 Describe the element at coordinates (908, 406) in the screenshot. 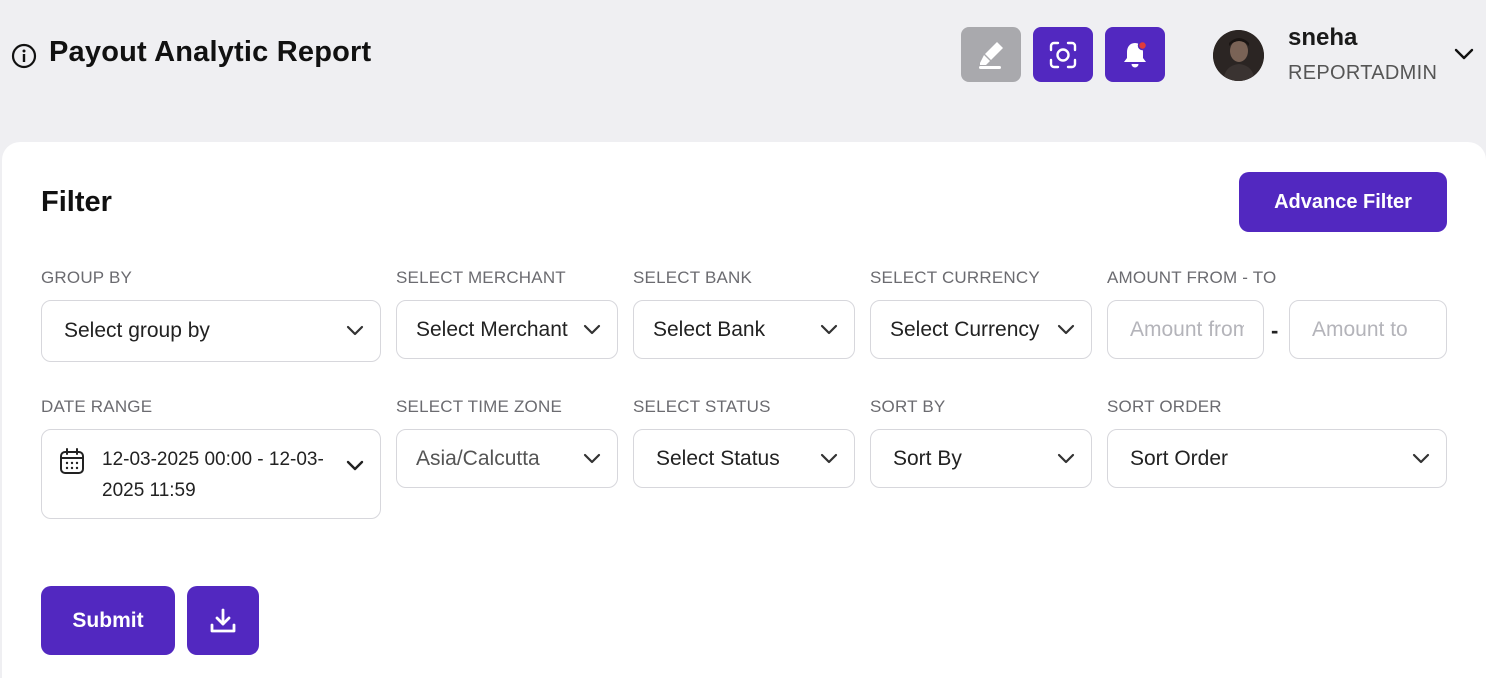

I see `sort-by-label: SORT BY` at that location.